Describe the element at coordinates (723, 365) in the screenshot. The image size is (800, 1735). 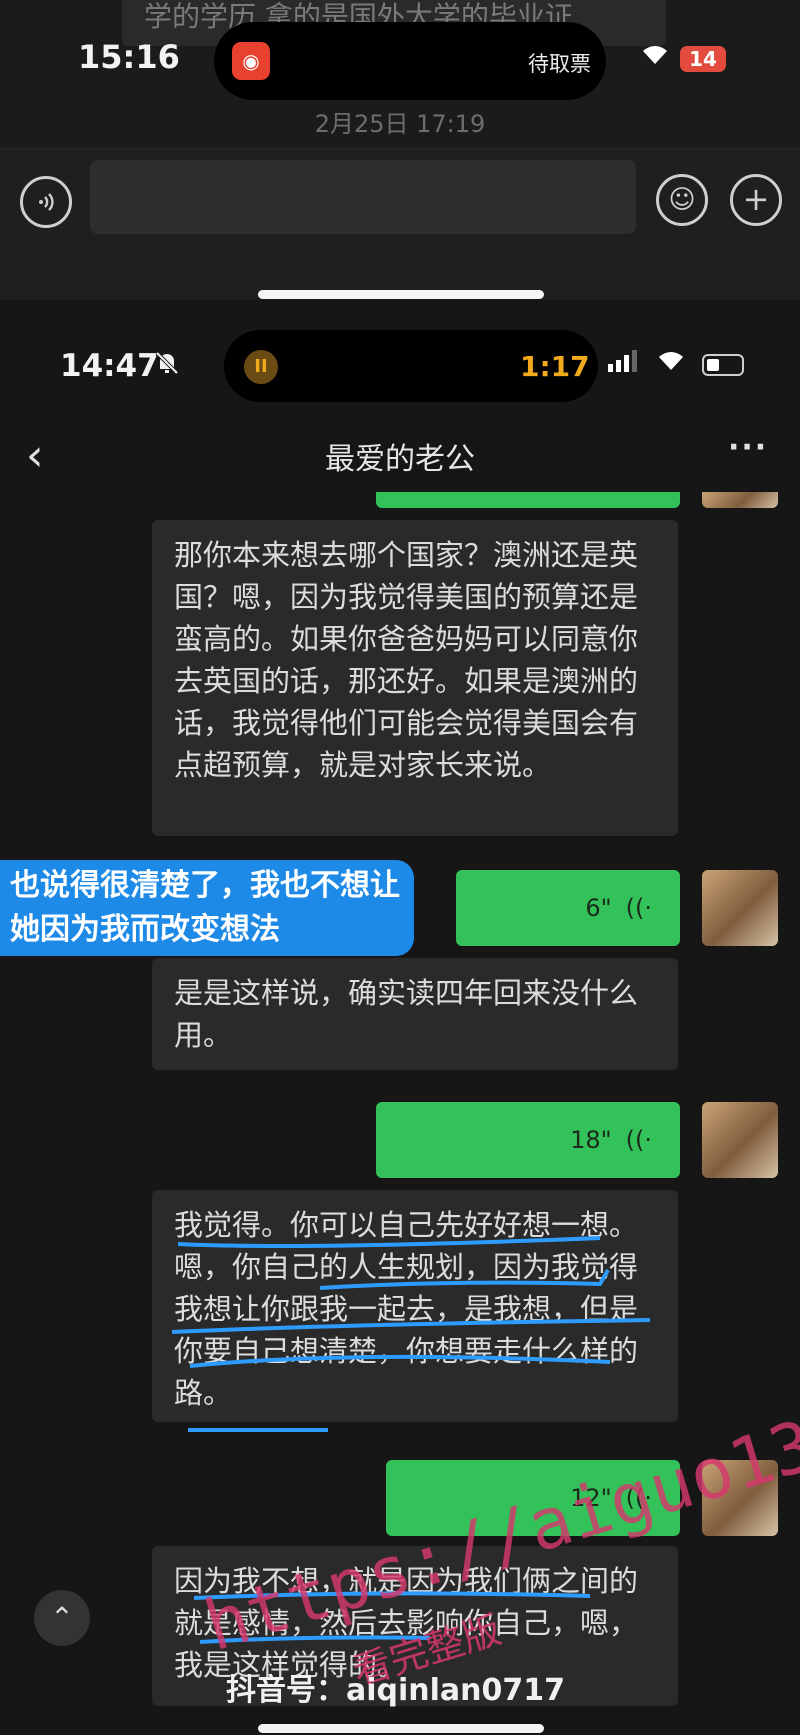
I see `battery-icon` at that location.